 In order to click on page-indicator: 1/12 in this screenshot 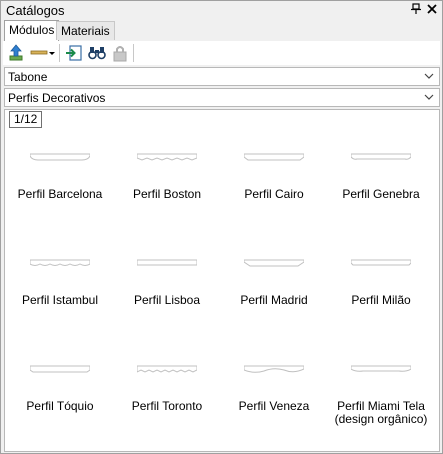, I will do `click(26, 119)`.